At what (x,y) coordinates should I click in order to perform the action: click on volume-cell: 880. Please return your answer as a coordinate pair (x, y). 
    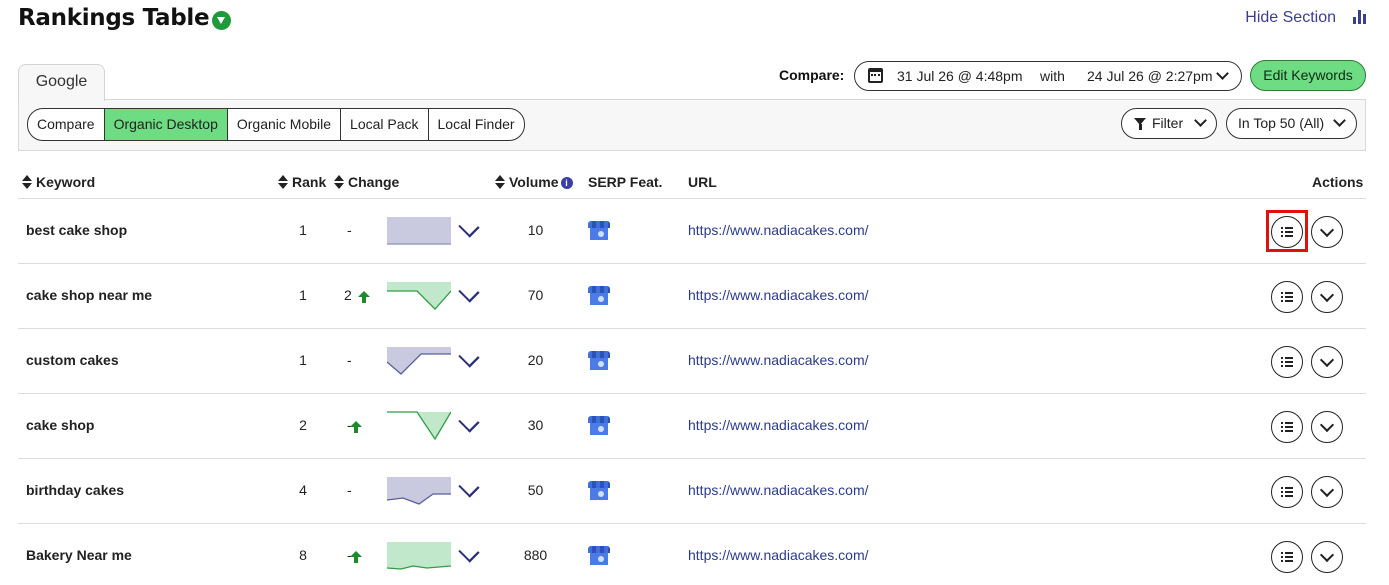
    Looking at the image, I should click on (535, 555).